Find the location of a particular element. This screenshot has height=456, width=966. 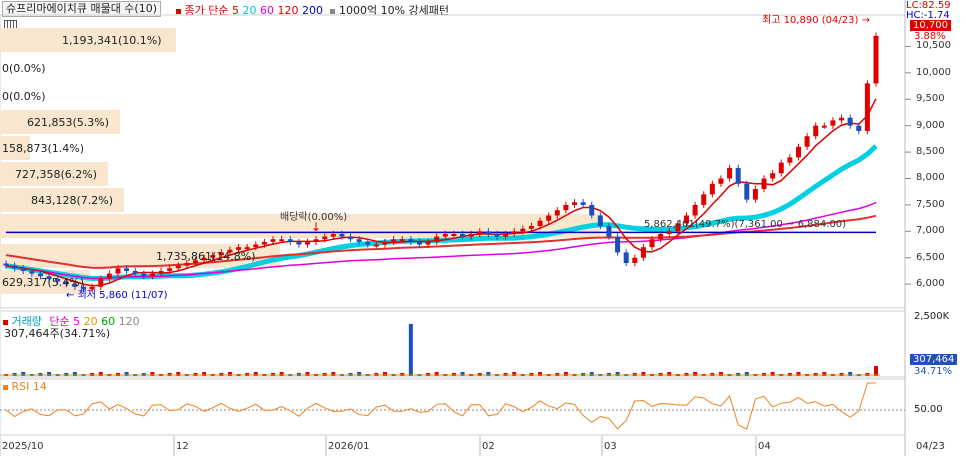

volume-profile-label: 727,358(6.2%) is located at coordinates (56, 174).